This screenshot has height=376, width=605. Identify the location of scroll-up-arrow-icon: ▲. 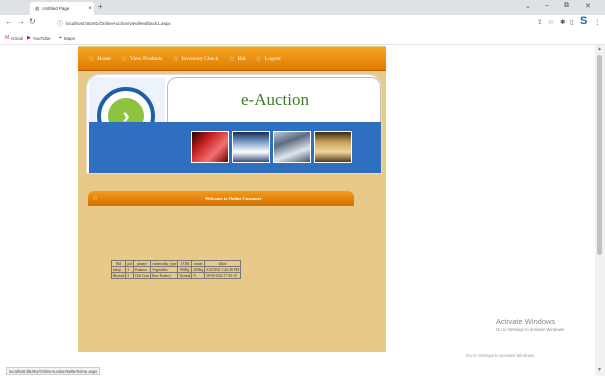
(599, 49).